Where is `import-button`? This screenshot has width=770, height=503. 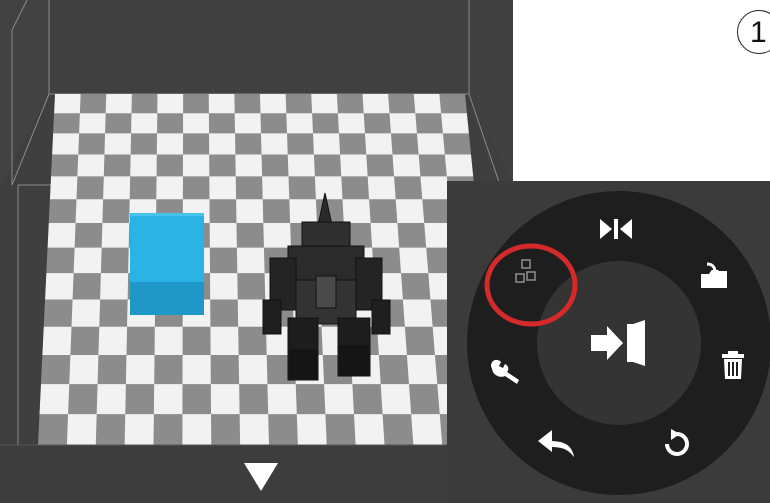 import-button is located at coordinates (714, 275).